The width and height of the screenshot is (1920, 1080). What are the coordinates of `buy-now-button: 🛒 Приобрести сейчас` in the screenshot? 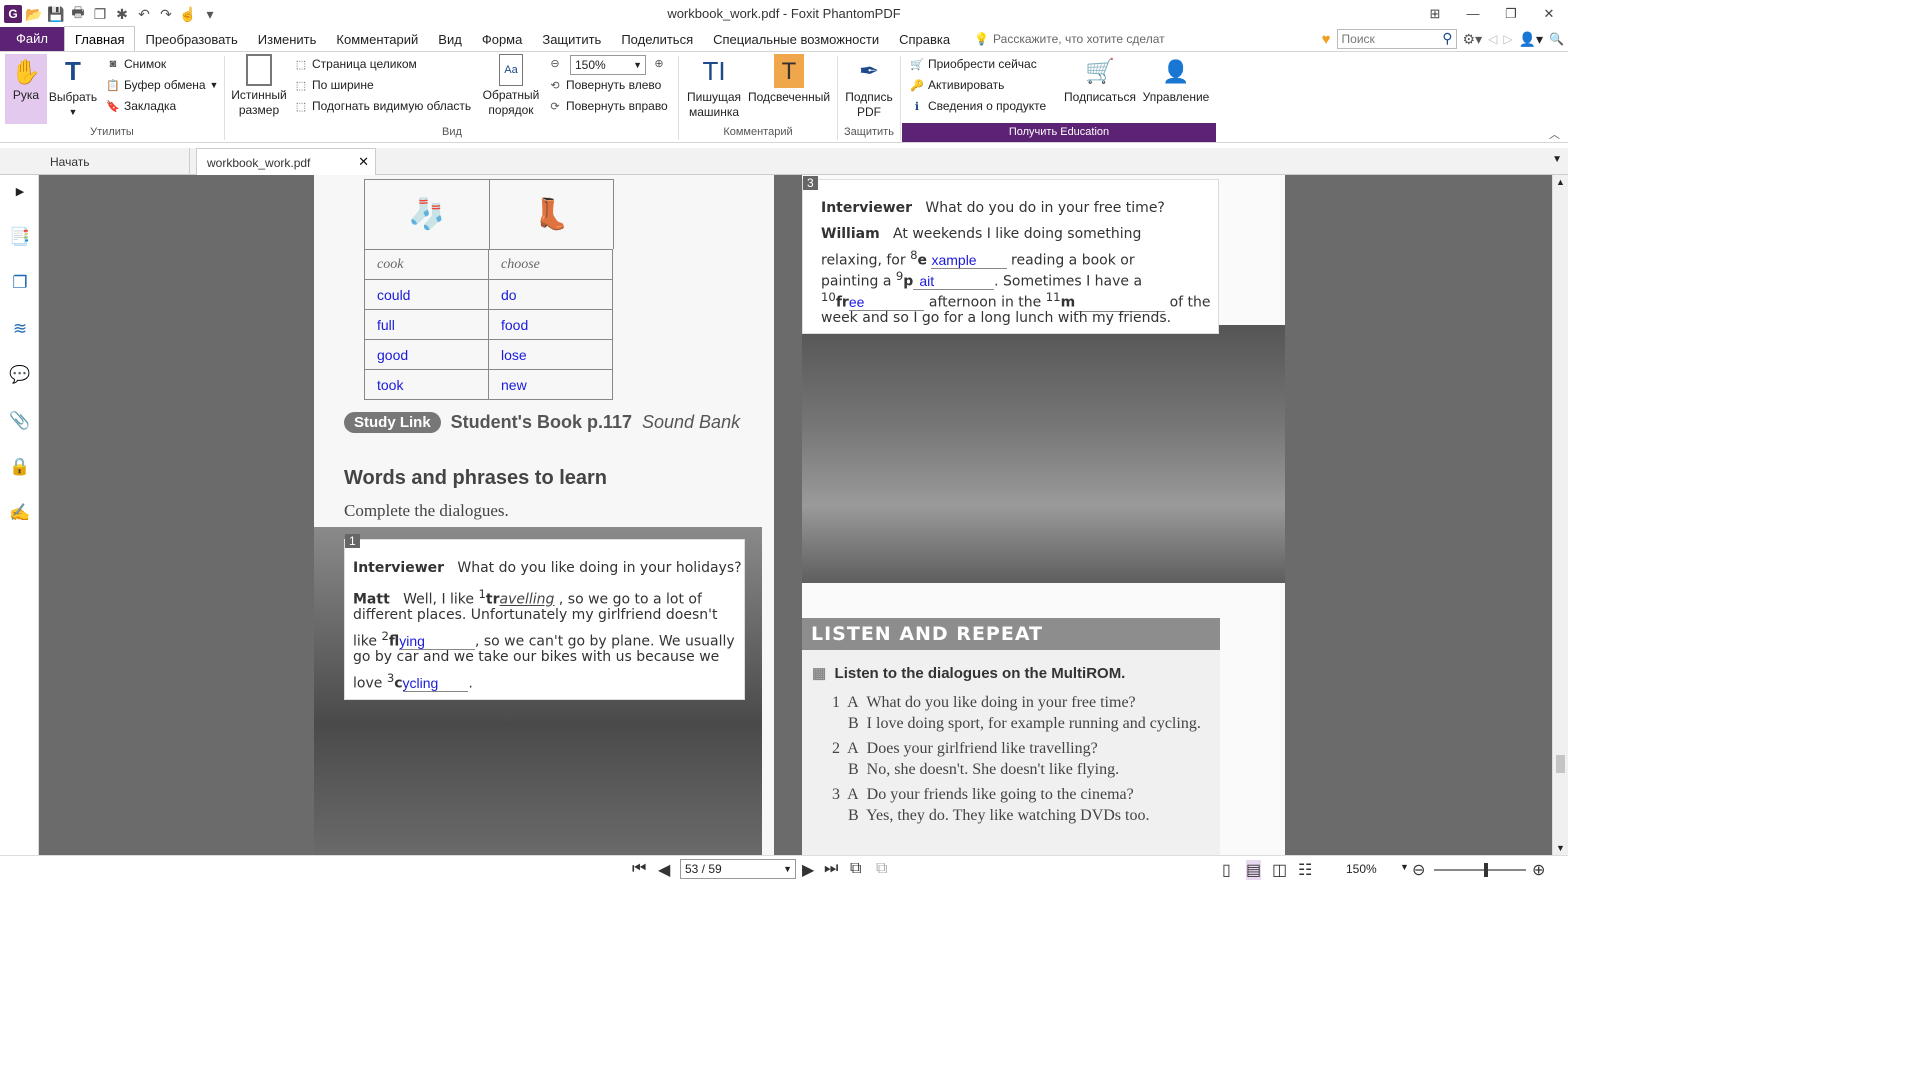 It's located at (973, 64).